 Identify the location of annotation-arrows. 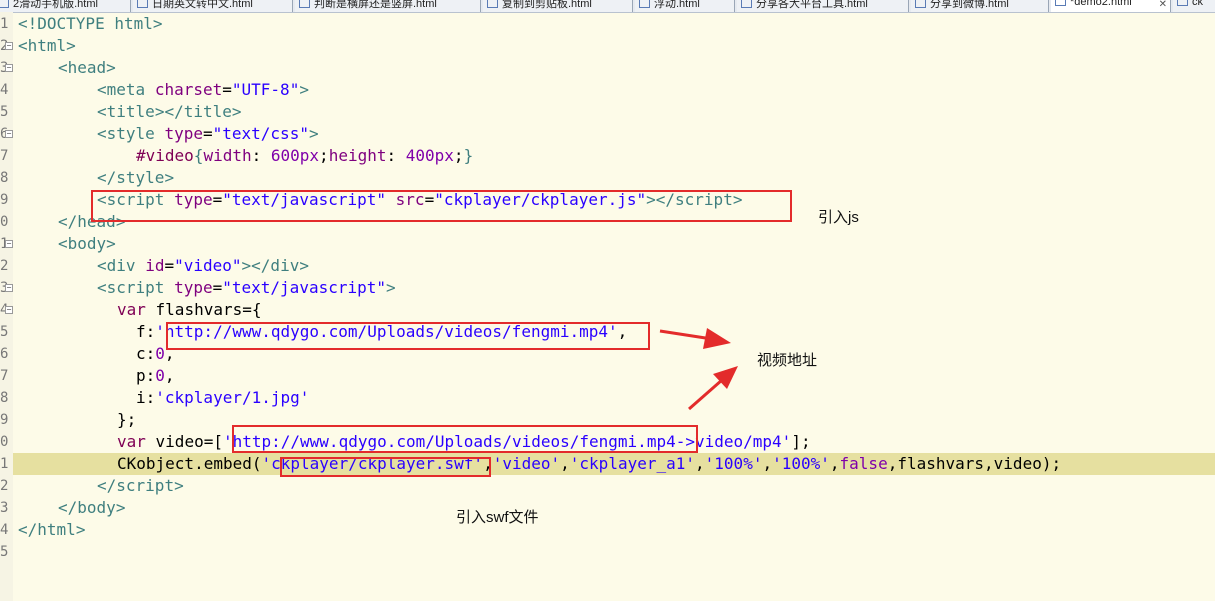
(698, 369).